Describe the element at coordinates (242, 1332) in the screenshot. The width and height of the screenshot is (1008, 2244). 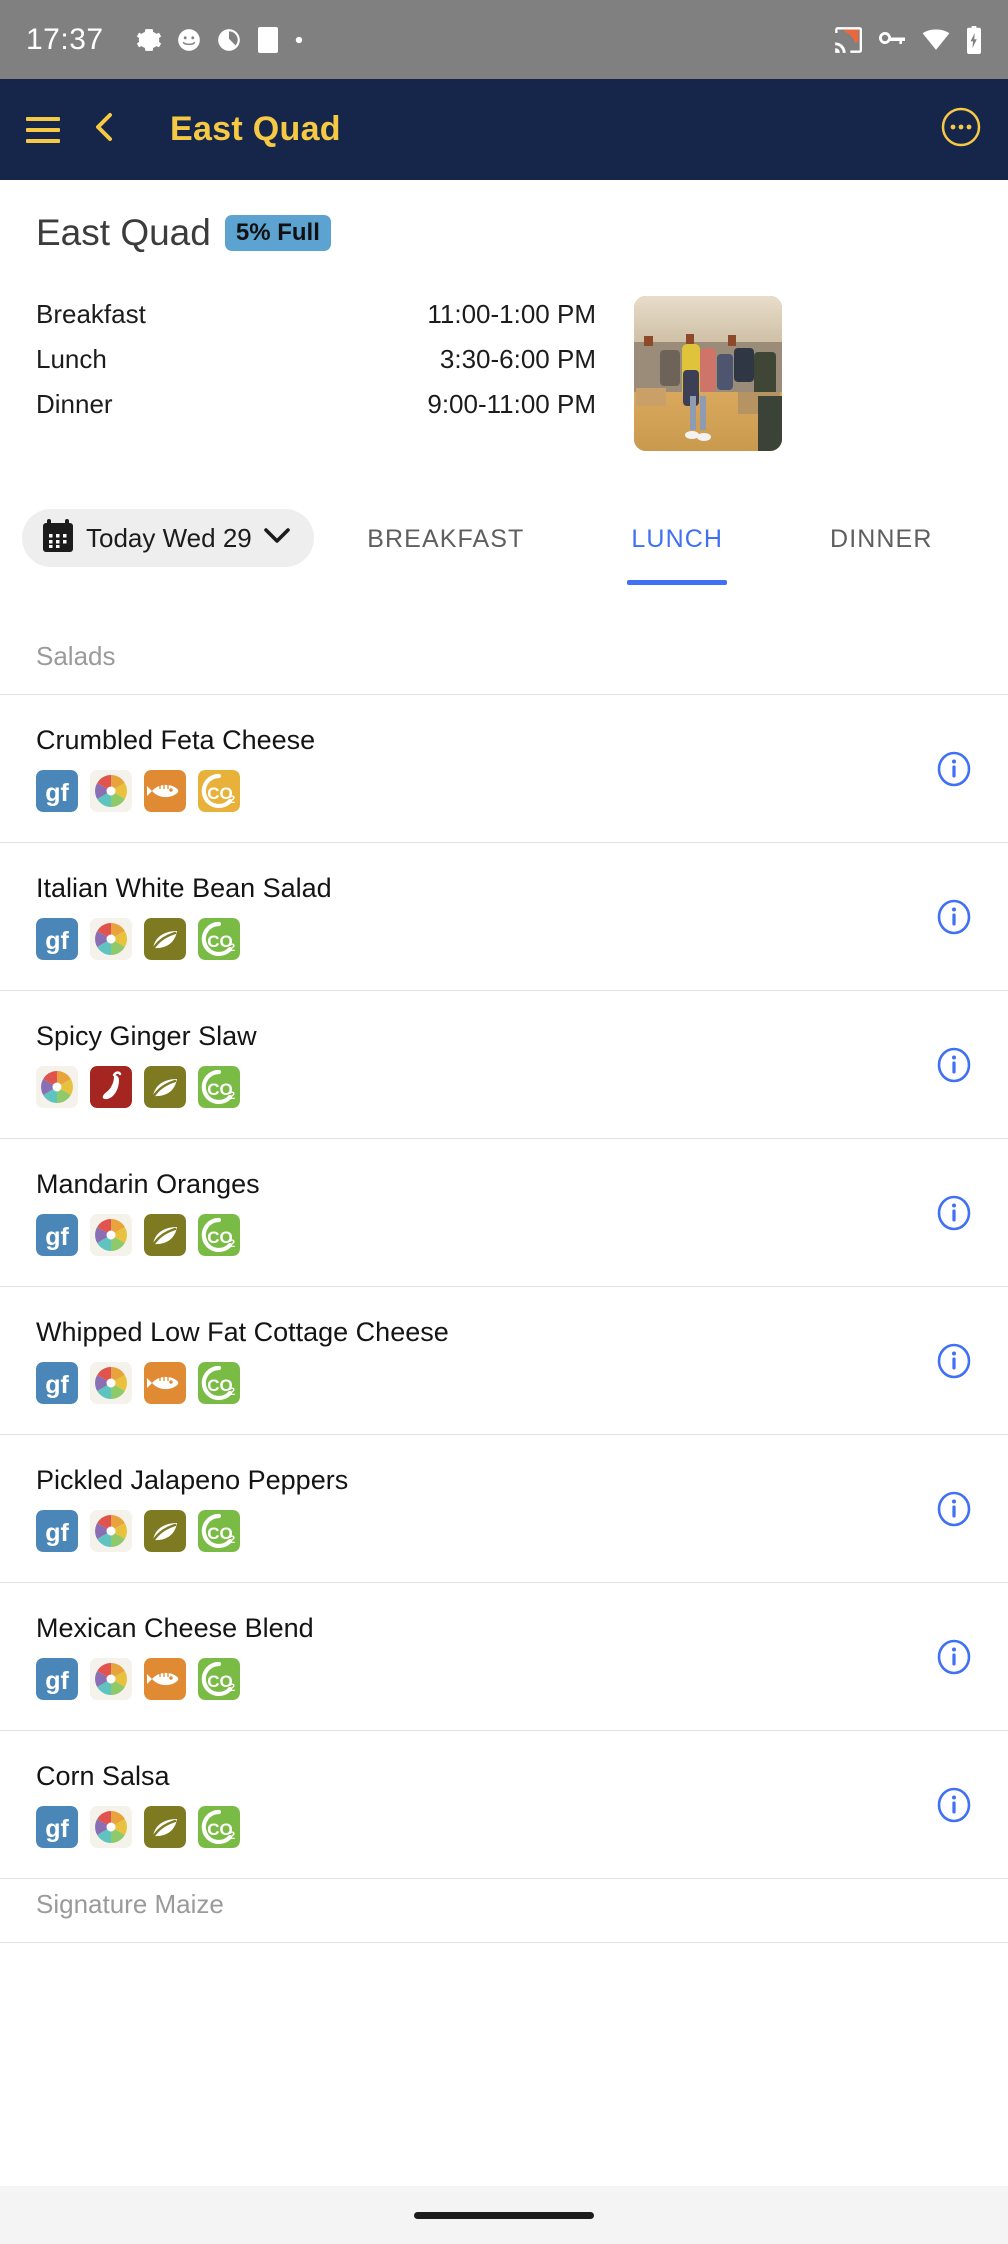
I see `food-name: Whipped Low Fat Cottage Cheese` at that location.